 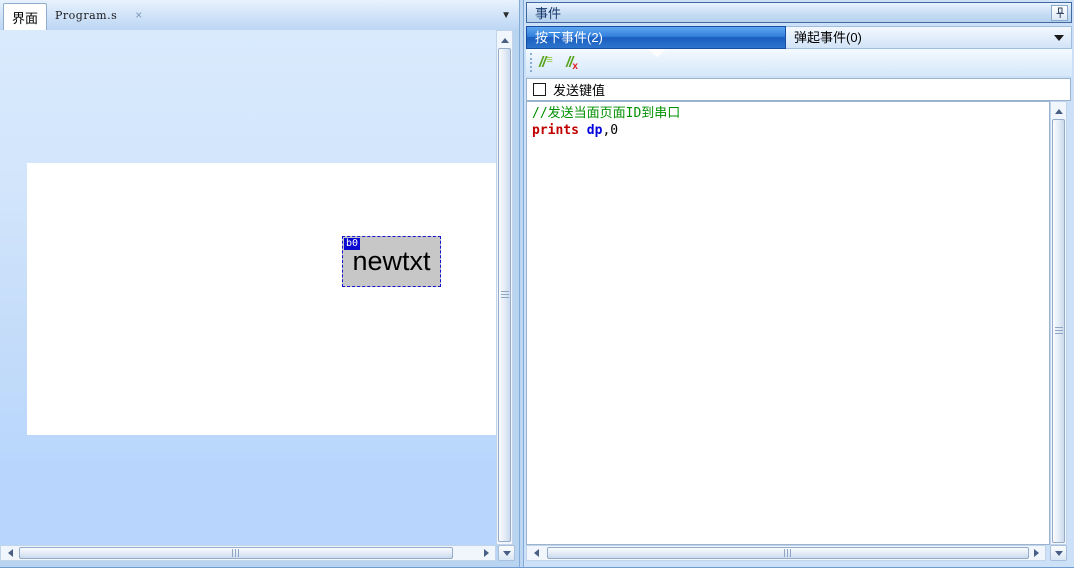 I want to click on send-key-row: 发送键值, so click(x=798, y=89).